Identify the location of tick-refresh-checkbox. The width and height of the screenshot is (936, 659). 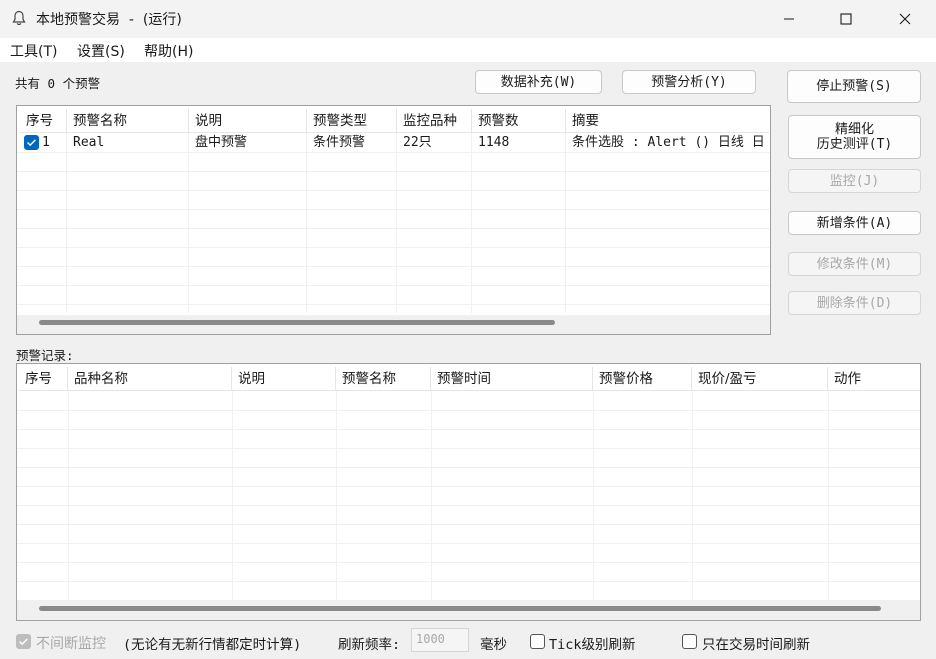
(537, 641).